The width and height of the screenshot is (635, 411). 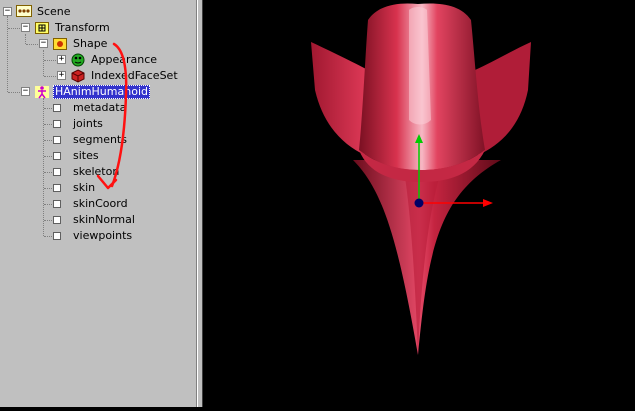 What do you see at coordinates (84, 187) in the screenshot?
I see `tree-label: skin` at bounding box center [84, 187].